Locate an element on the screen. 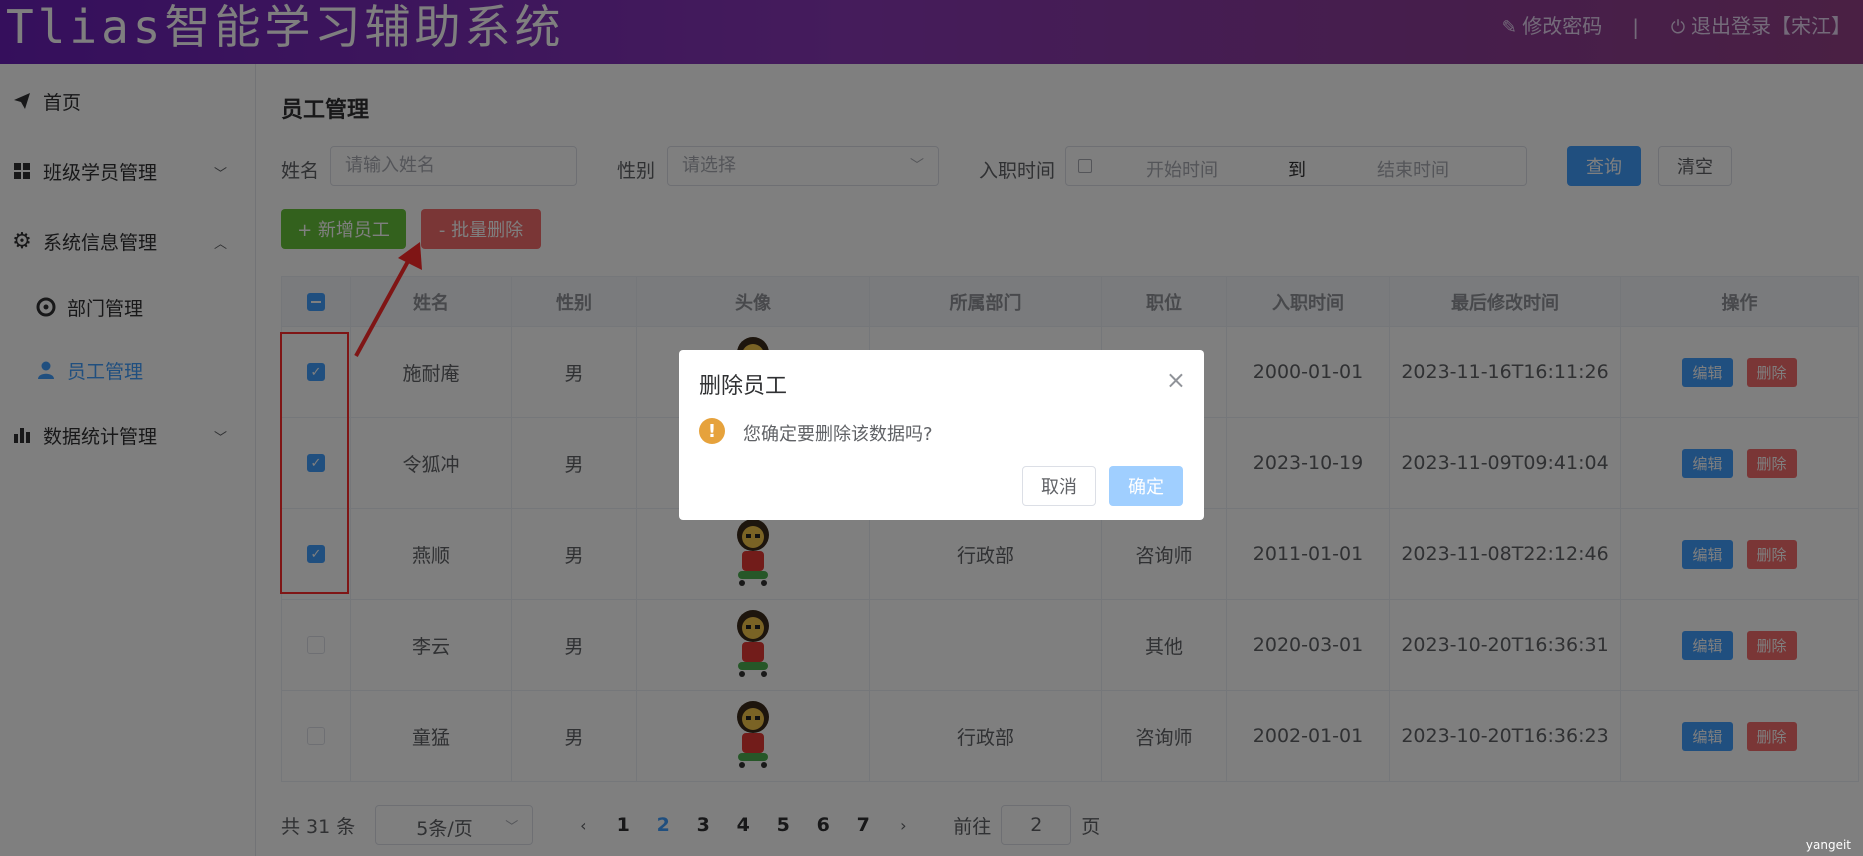 The width and height of the screenshot is (1863, 856). dialog-title: 删除员工 is located at coordinates (743, 386).